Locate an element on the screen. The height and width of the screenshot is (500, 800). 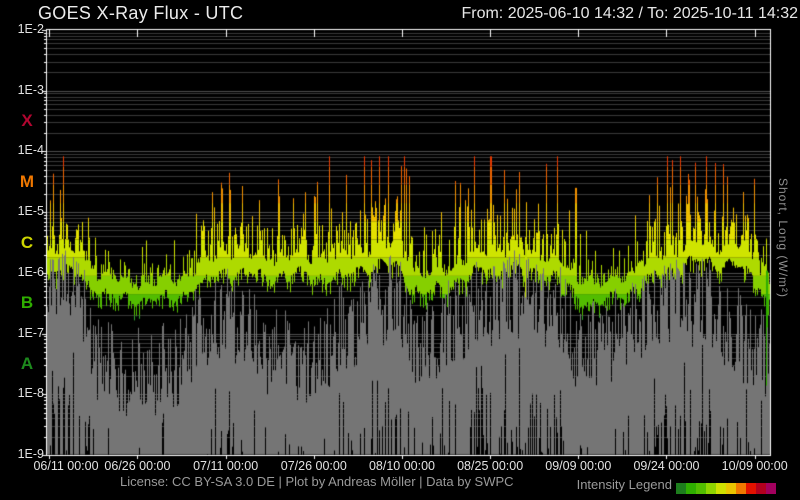
x-tick-label: 06/11 00:00 is located at coordinates (66, 466).